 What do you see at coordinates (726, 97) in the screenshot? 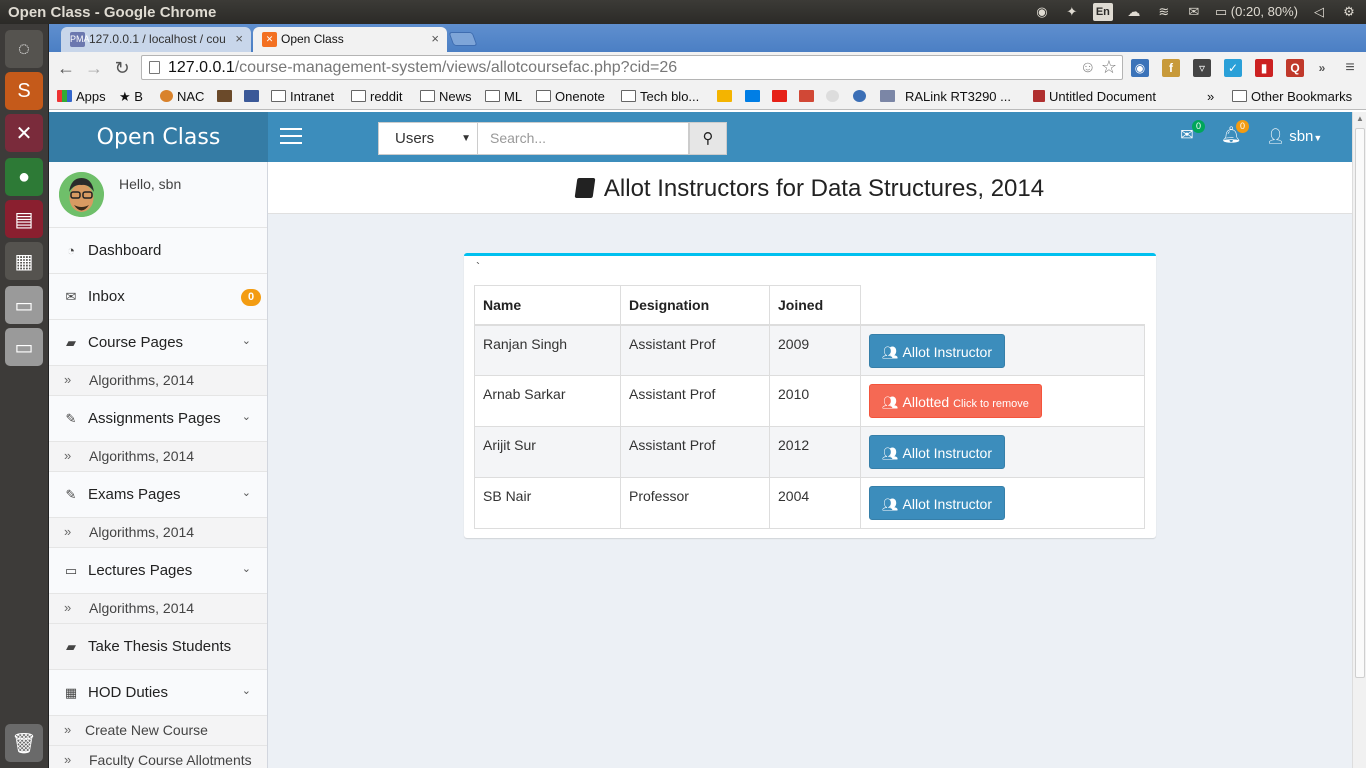
I see `bookmark-drive` at bounding box center [726, 97].